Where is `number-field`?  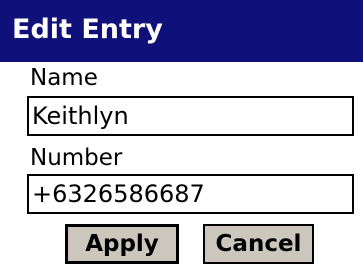
number-field is located at coordinates (190, 194).